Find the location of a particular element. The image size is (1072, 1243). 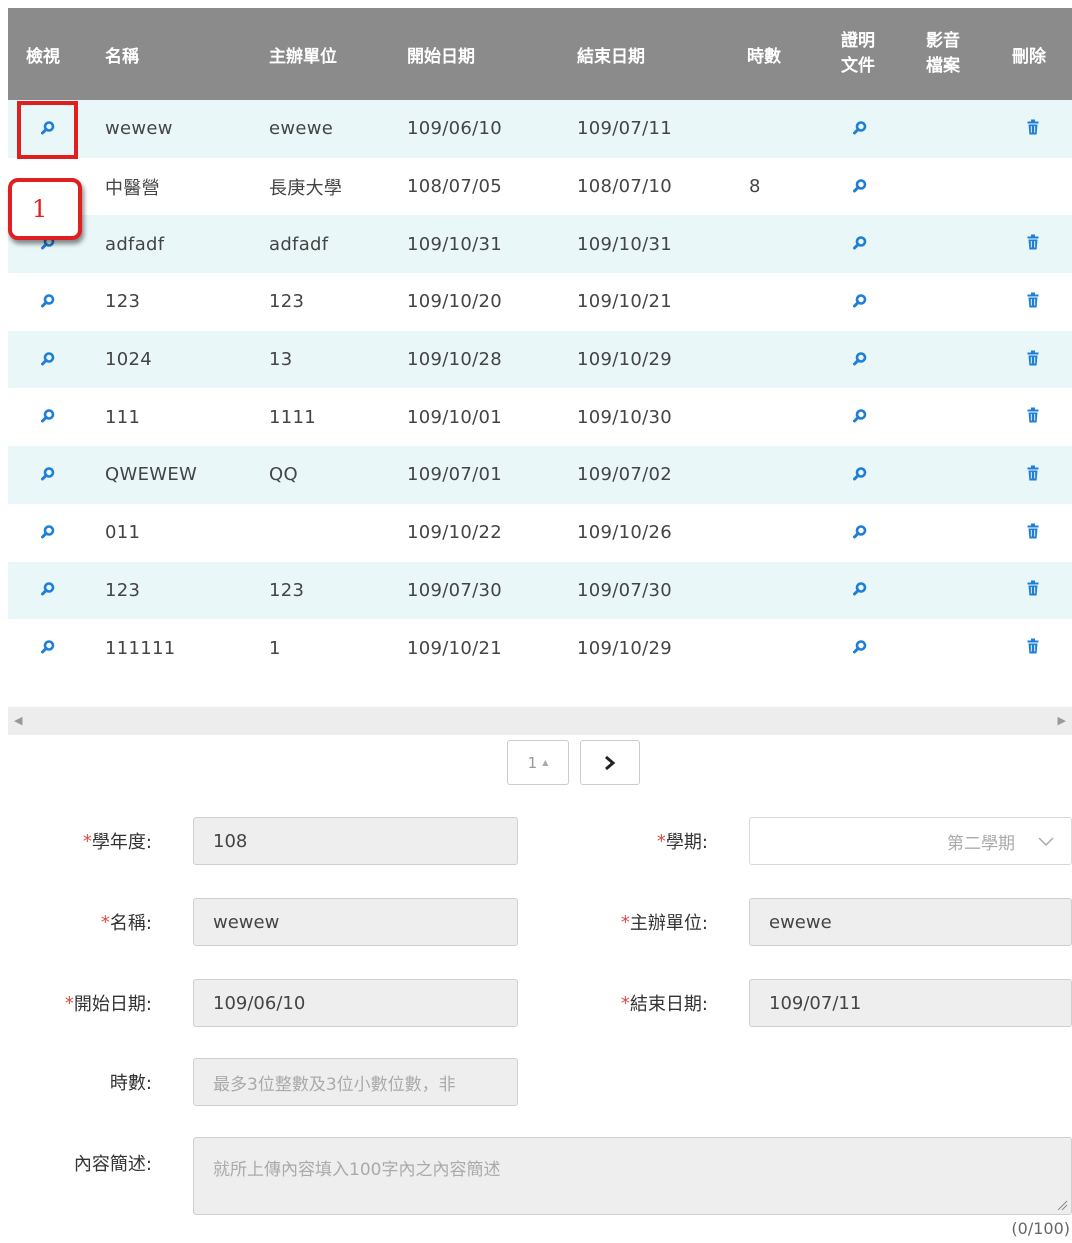

cell-start-date: 109/10/22 is located at coordinates (454, 533).